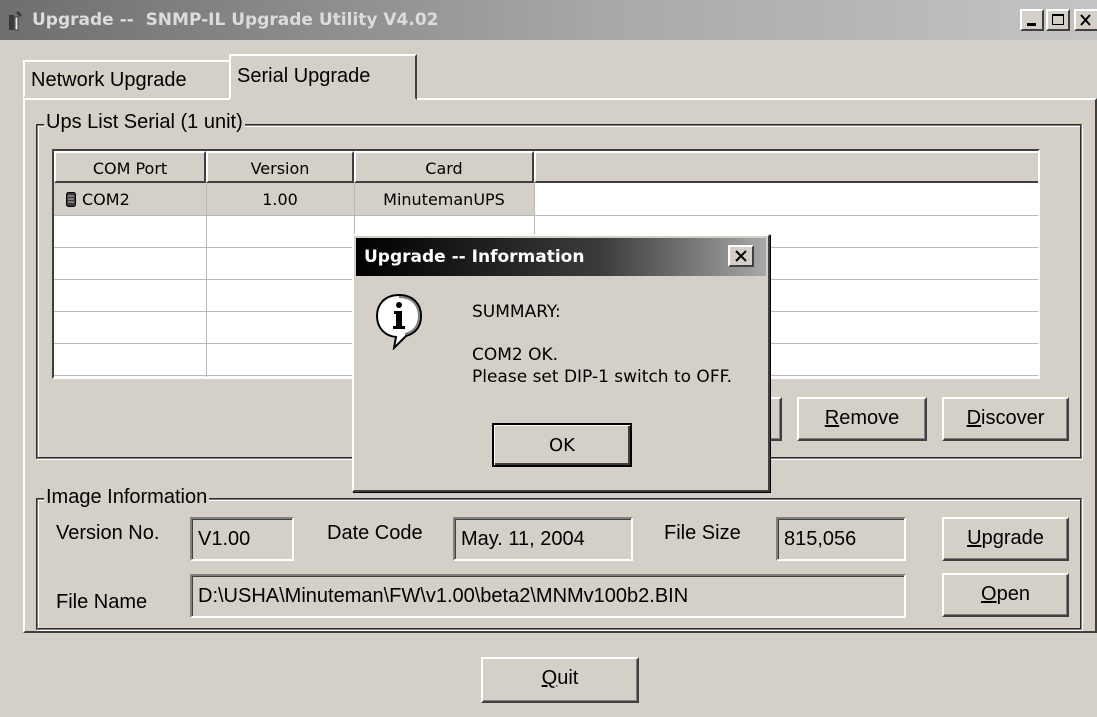 Image resolution: width=1097 pixels, height=717 pixels. What do you see at coordinates (126, 79) in the screenshot?
I see `tab-network-upgrade: Network Upgrade` at bounding box center [126, 79].